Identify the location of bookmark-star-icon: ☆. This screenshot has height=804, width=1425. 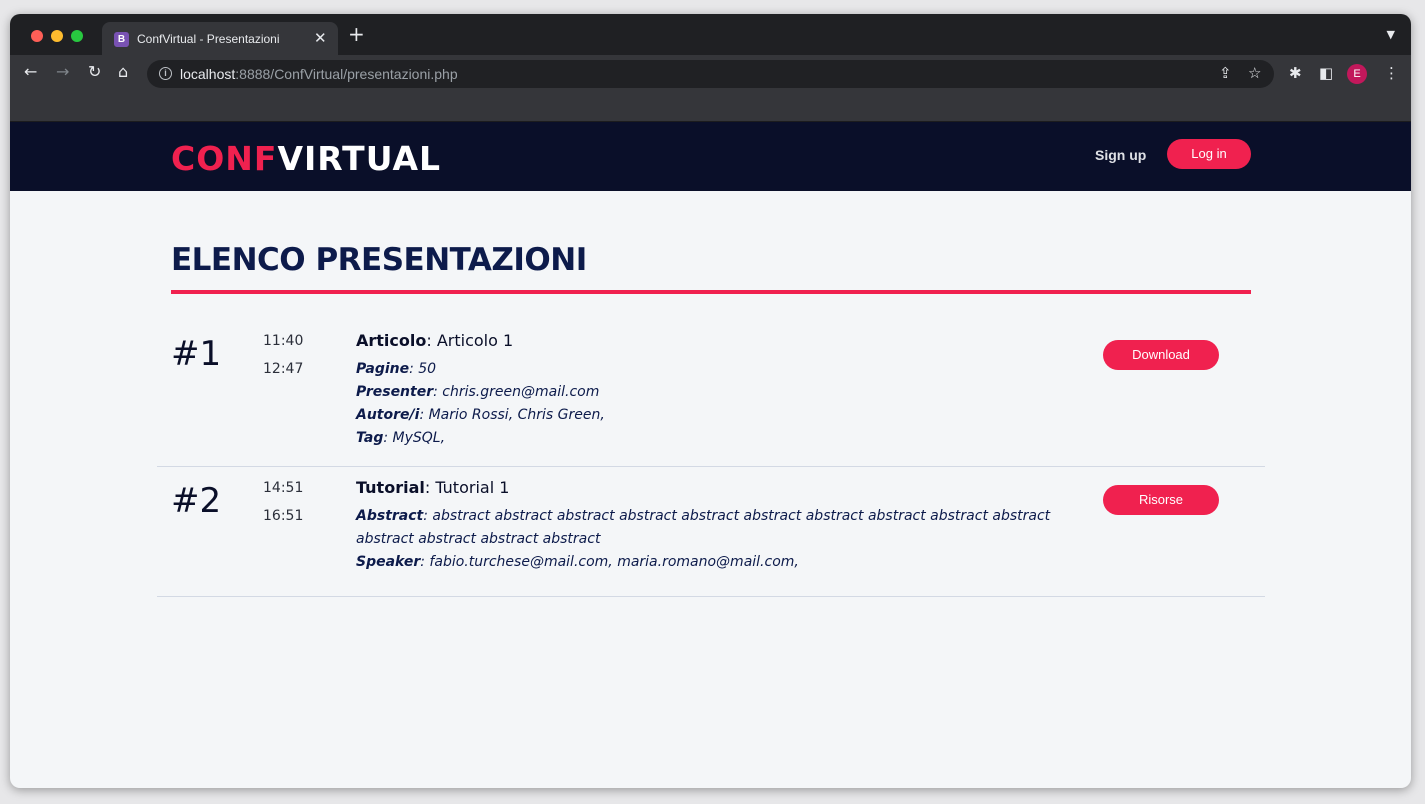
(1254, 74).